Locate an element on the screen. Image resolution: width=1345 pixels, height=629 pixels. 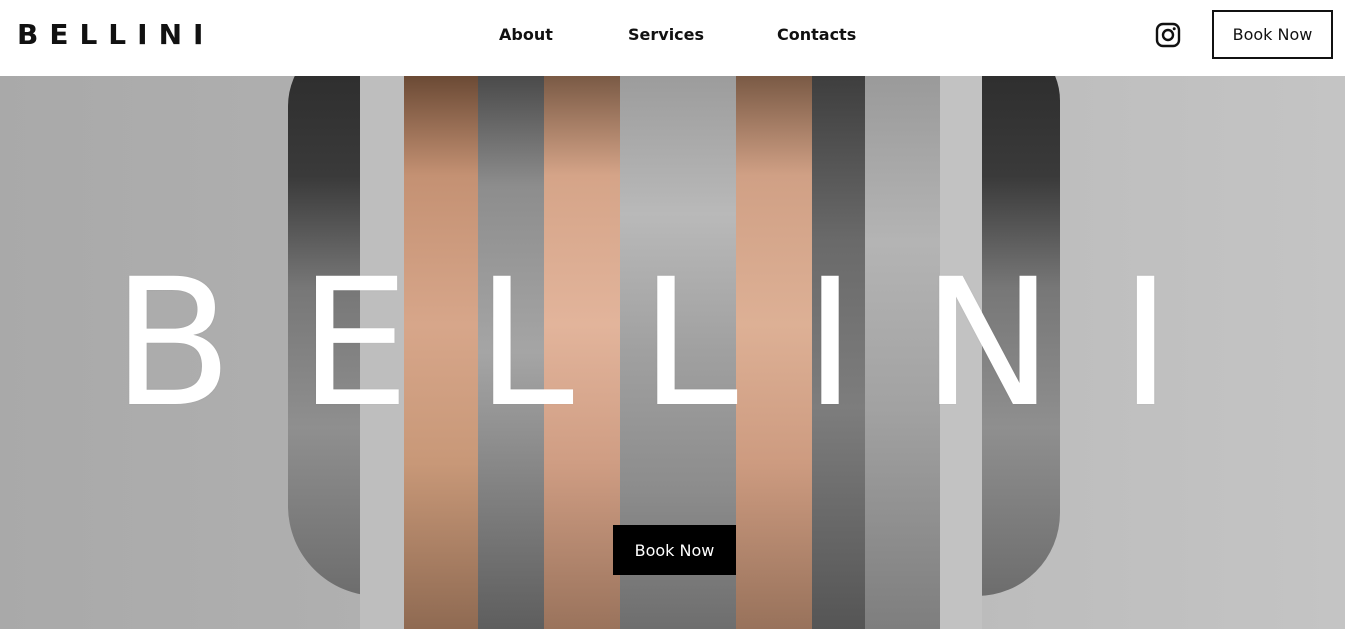
nav-link-about: About is located at coordinates (526, 35).